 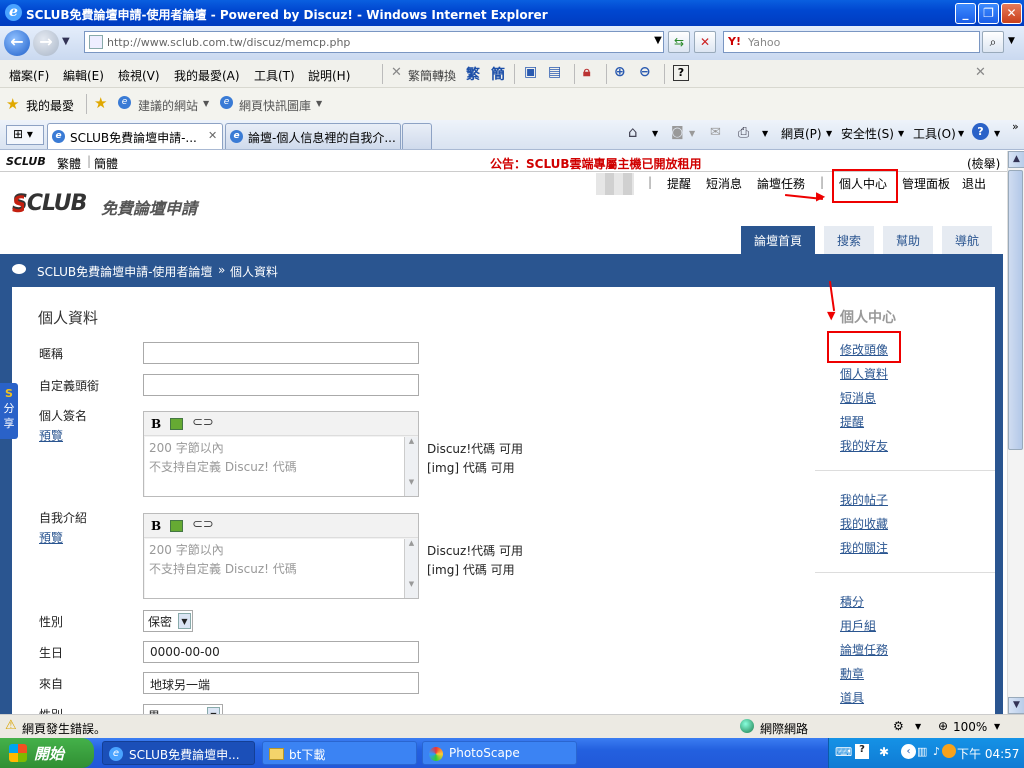 I want to click on history-dropdown-icon: ▼, so click(x=66, y=41).